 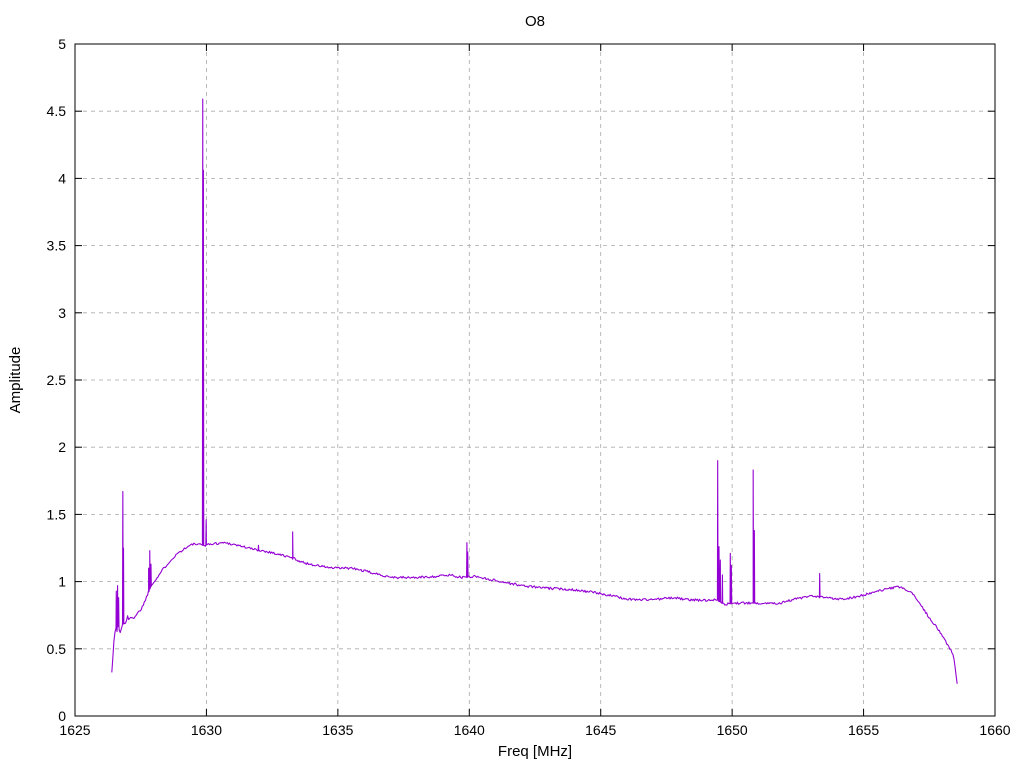 What do you see at coordinates (57, 514) in the screenshot?
I see `y-tick-label: 1.5` at bounding box center [57, 514].